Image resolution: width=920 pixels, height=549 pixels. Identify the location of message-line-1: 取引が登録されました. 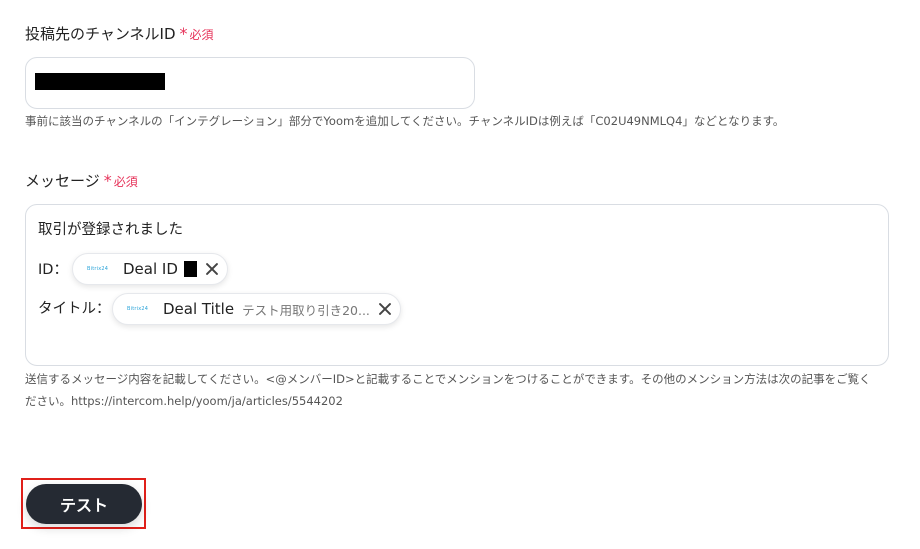
(110, 230).